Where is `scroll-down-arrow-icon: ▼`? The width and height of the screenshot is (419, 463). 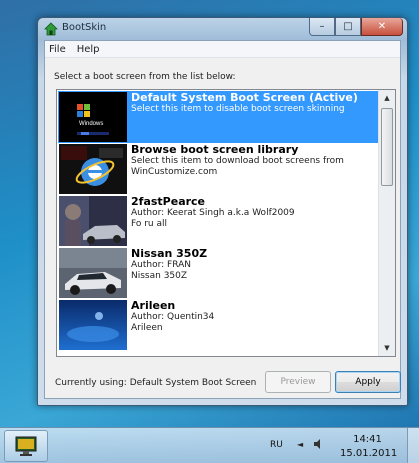 scroll-down-arrow-icon: ▼ is located at coordinates (387, 348).